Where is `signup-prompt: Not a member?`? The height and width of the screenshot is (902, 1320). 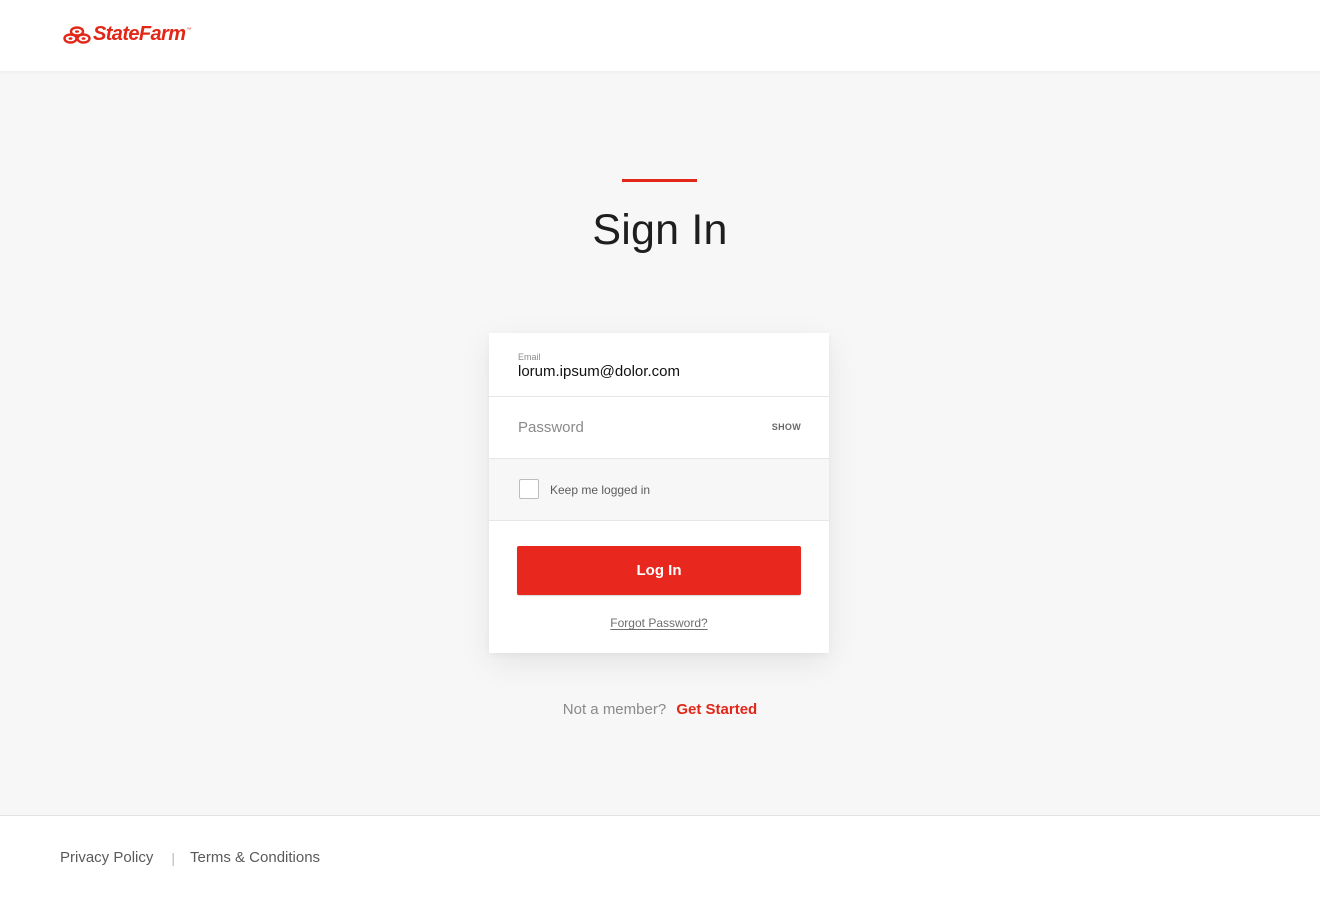 signup-prompt: Not a member? is located at coordinates (614, 709).